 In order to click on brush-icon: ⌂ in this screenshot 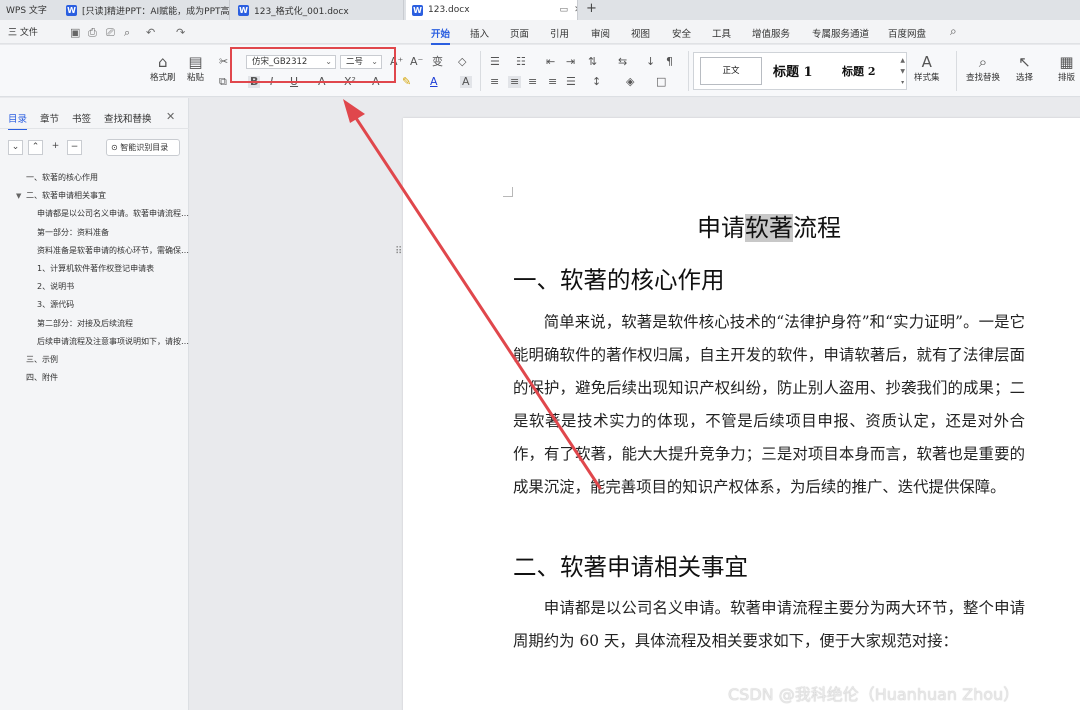, I will do `click(162, 62)`.